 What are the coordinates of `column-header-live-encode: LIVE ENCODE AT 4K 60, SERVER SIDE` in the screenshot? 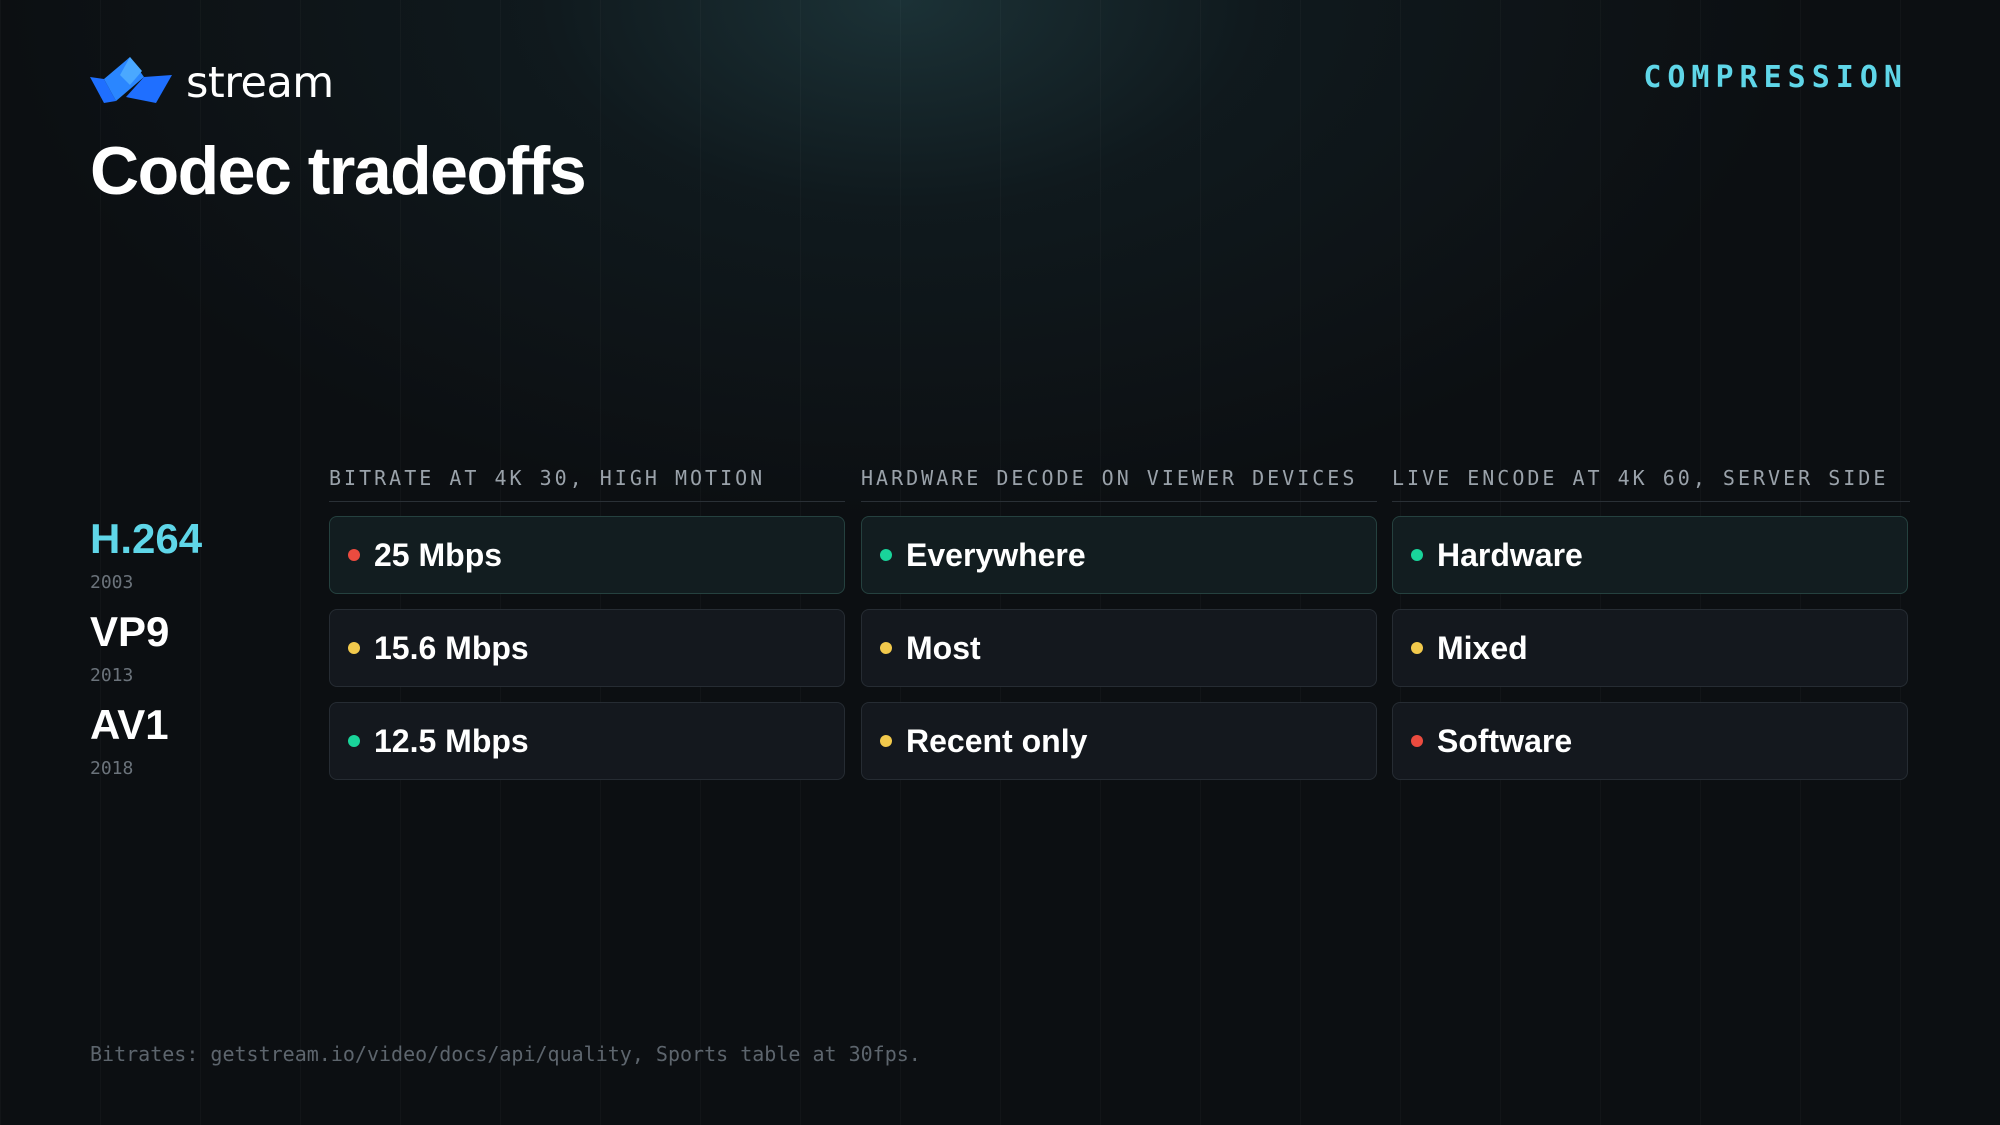 It's located at (1640, 478).